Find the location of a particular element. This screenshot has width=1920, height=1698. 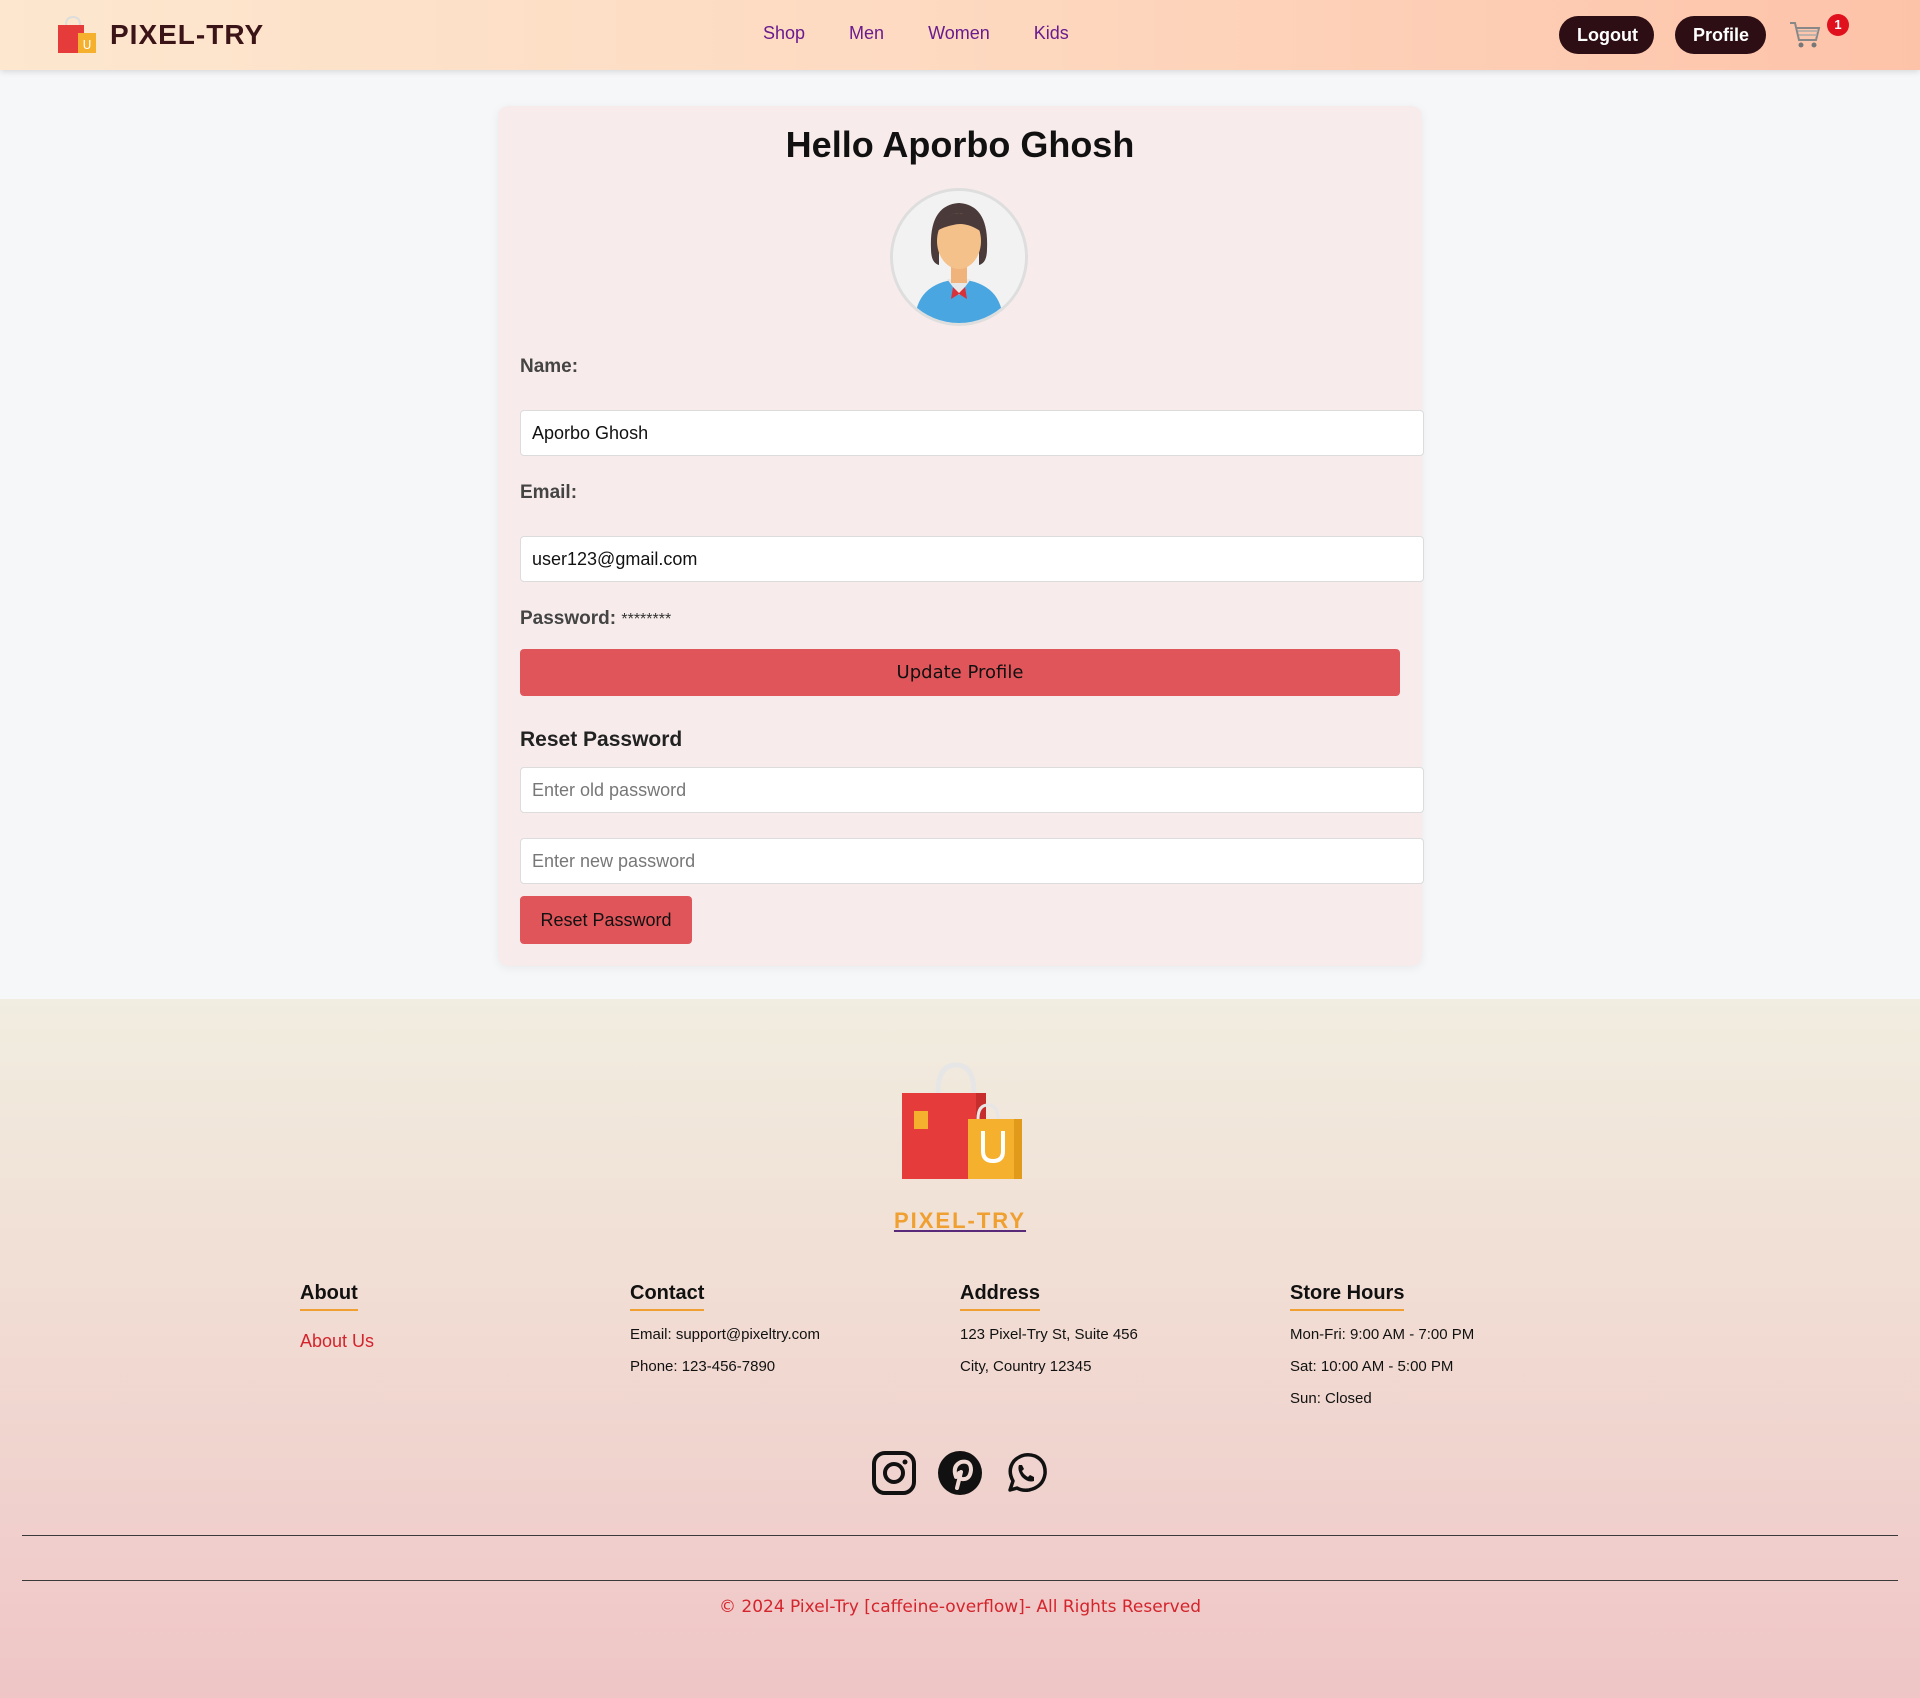

brand-name: PIXEL-TRY is located at coordinates (187, 34).